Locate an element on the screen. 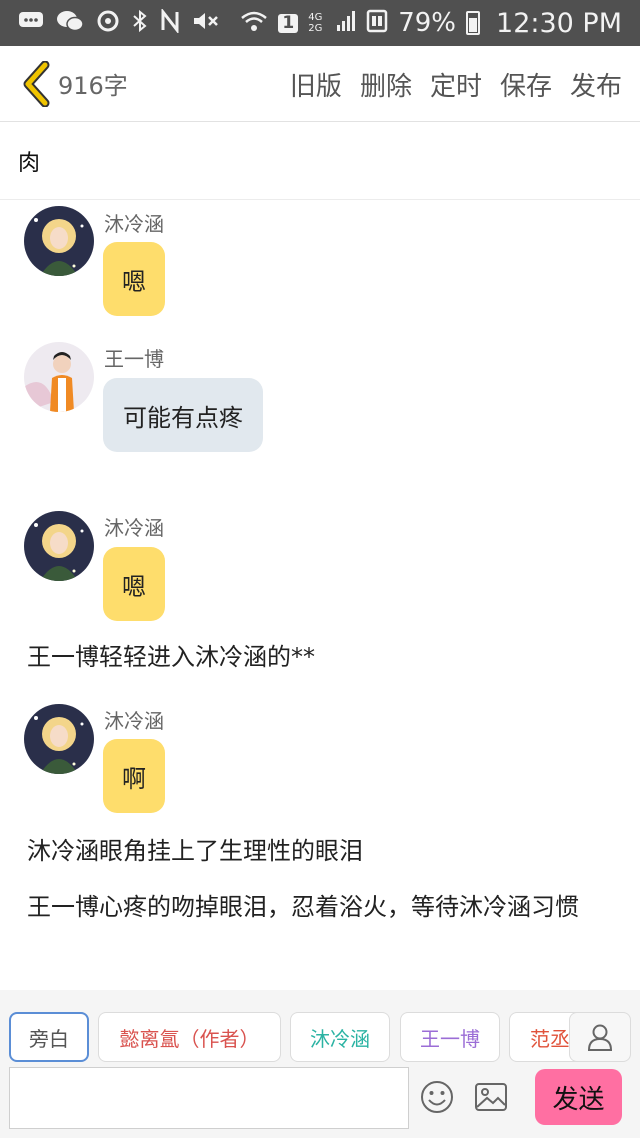 This screenshot has height=1138, width=640. role-chip-mulenghan: 沐冷涵 is located at coordinates (340, 1037).